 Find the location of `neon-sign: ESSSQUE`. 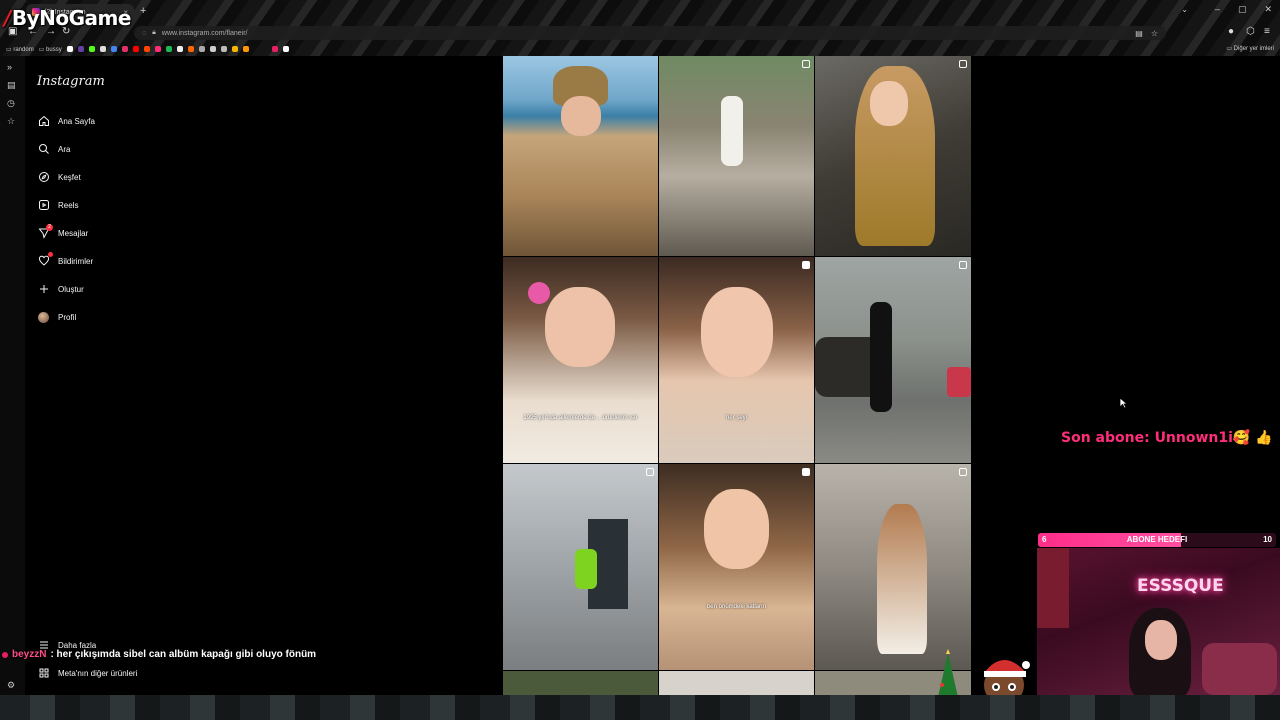

neon-sign: ESSSQUE is located at coordinates (1180, 586).